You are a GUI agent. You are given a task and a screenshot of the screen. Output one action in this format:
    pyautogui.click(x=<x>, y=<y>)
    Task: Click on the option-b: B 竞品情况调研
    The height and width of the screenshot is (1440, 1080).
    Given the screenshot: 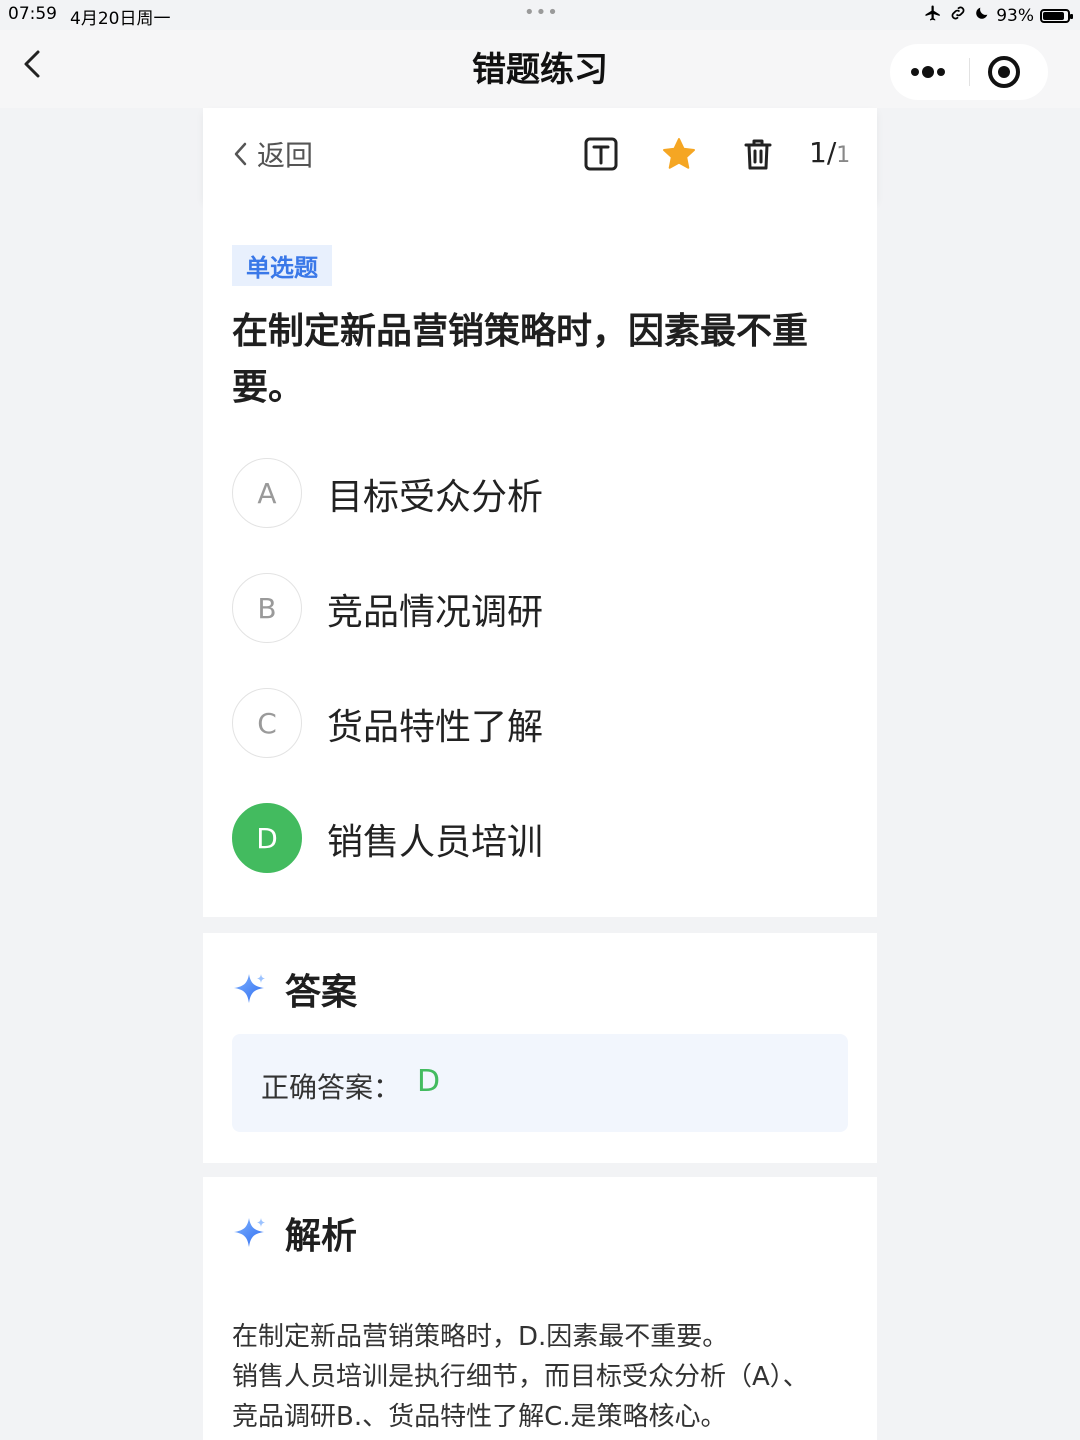 What is the action you would take?
    pyautogui.click(x=532, y=609)
    